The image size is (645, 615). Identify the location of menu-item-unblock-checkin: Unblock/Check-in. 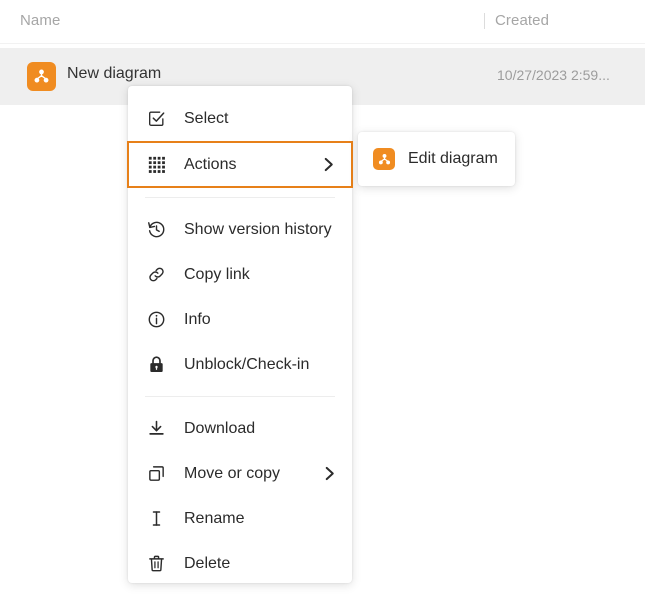
(240, 364).